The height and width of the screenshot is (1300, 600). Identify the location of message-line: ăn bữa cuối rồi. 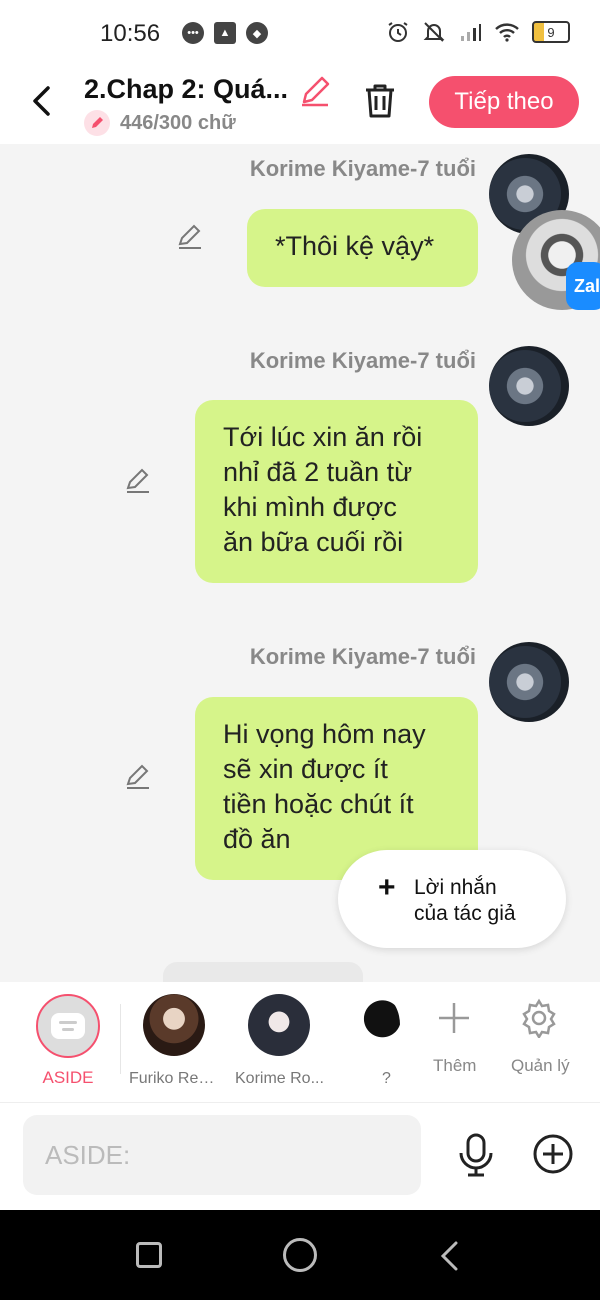
(313, 542).